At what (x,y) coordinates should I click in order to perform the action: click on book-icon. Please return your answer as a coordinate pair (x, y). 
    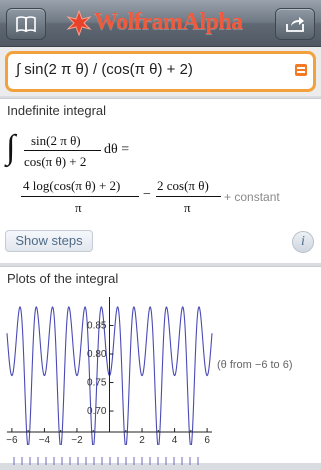
    Looking at the image, I should click on (26, 24).